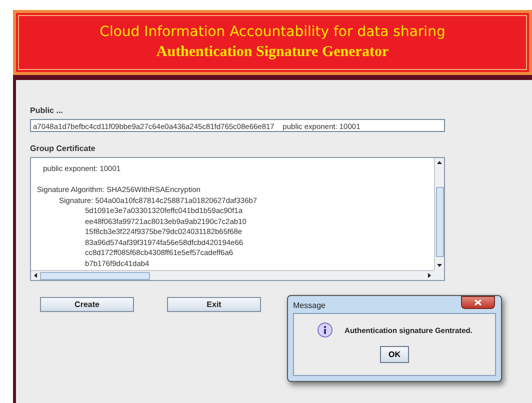 Image resolution: width=532 pixels, height=403 pixels. Describe the element at coordinates (214, 304) in the screenshot. I see `action-button: Exit` at that location.